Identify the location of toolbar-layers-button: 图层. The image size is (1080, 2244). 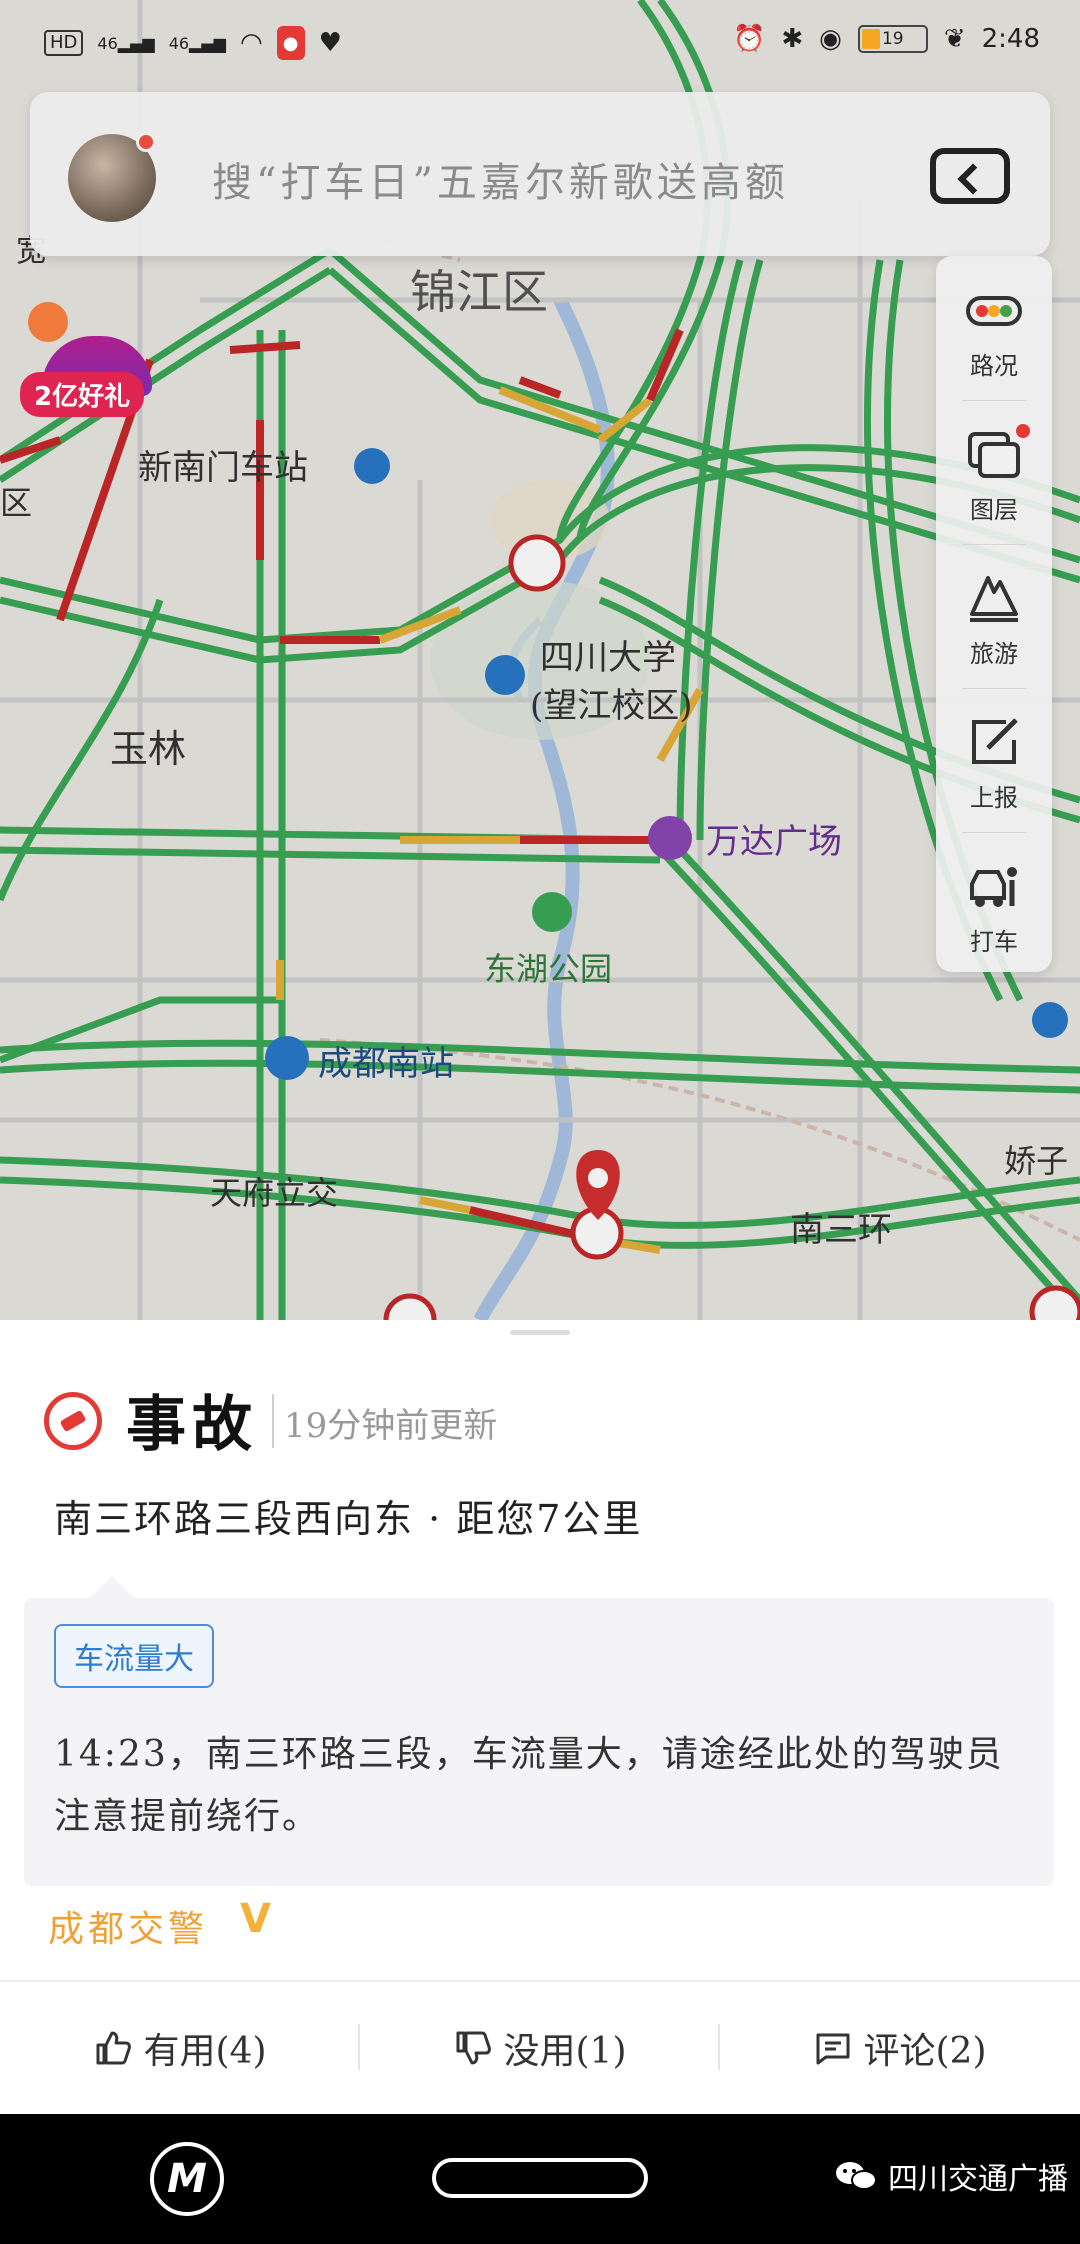
(994, 472).